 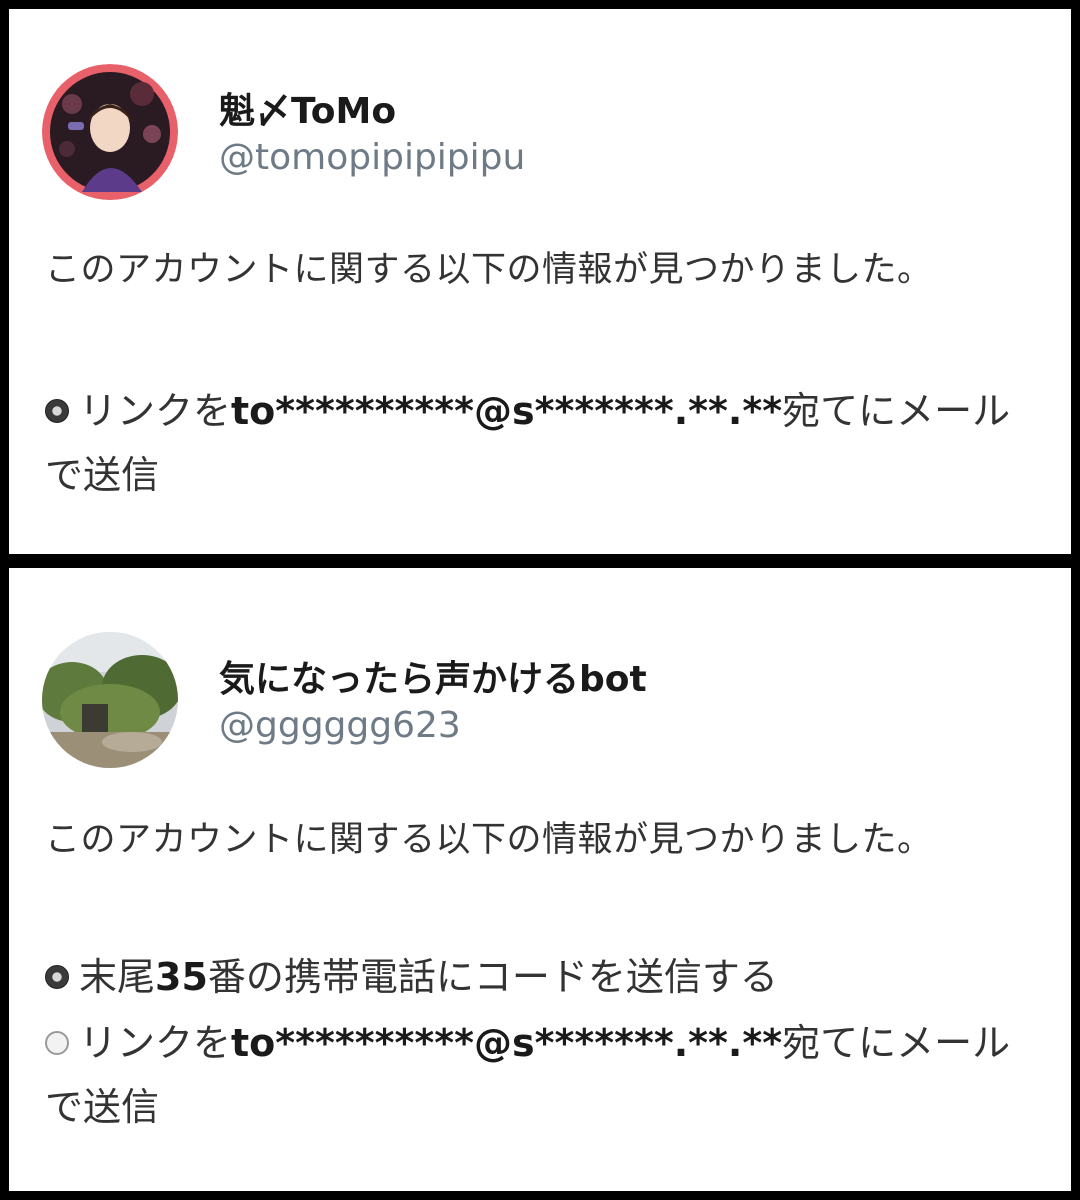 I want to click on phone-last-digits: 35, so click(x=181, y=977).